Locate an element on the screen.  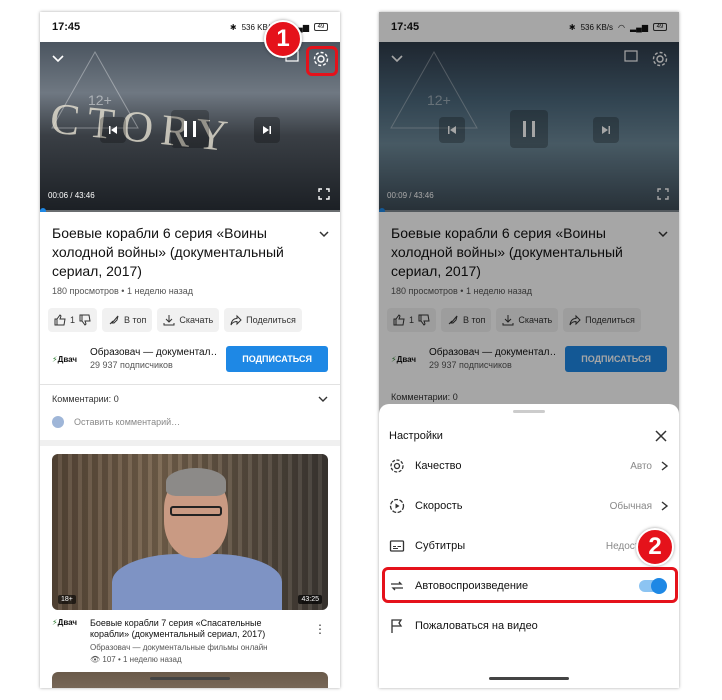
next-icon is located at coordinates (267, 130).